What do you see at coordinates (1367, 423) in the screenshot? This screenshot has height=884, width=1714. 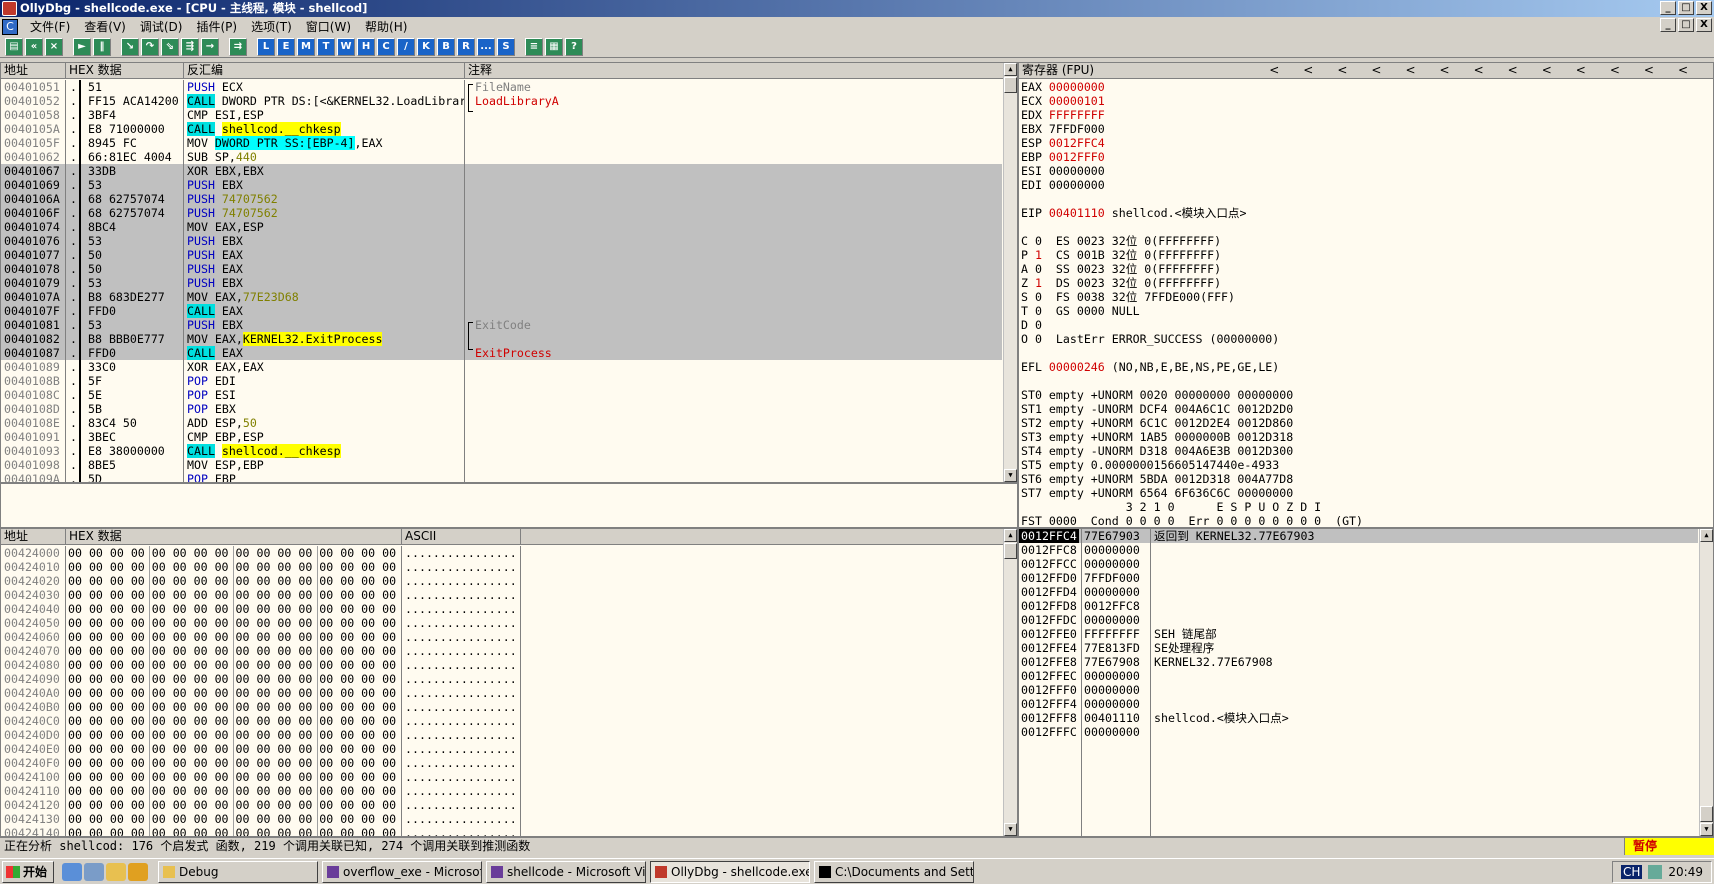 I see `register-line: ST2 empty +UNORM 6C1C 0012D2E4 0012D860` at bounding box center [1367, 423].